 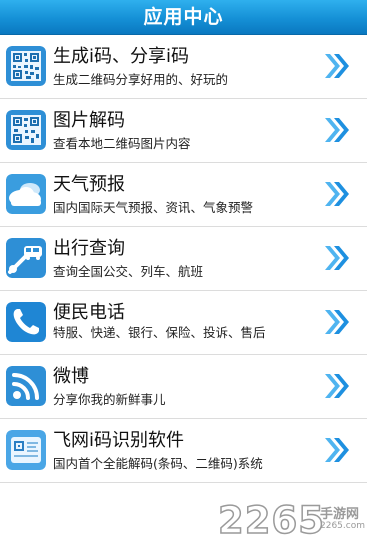 I want to click on header-bar: 应用中心, so click(x=183, y=17).